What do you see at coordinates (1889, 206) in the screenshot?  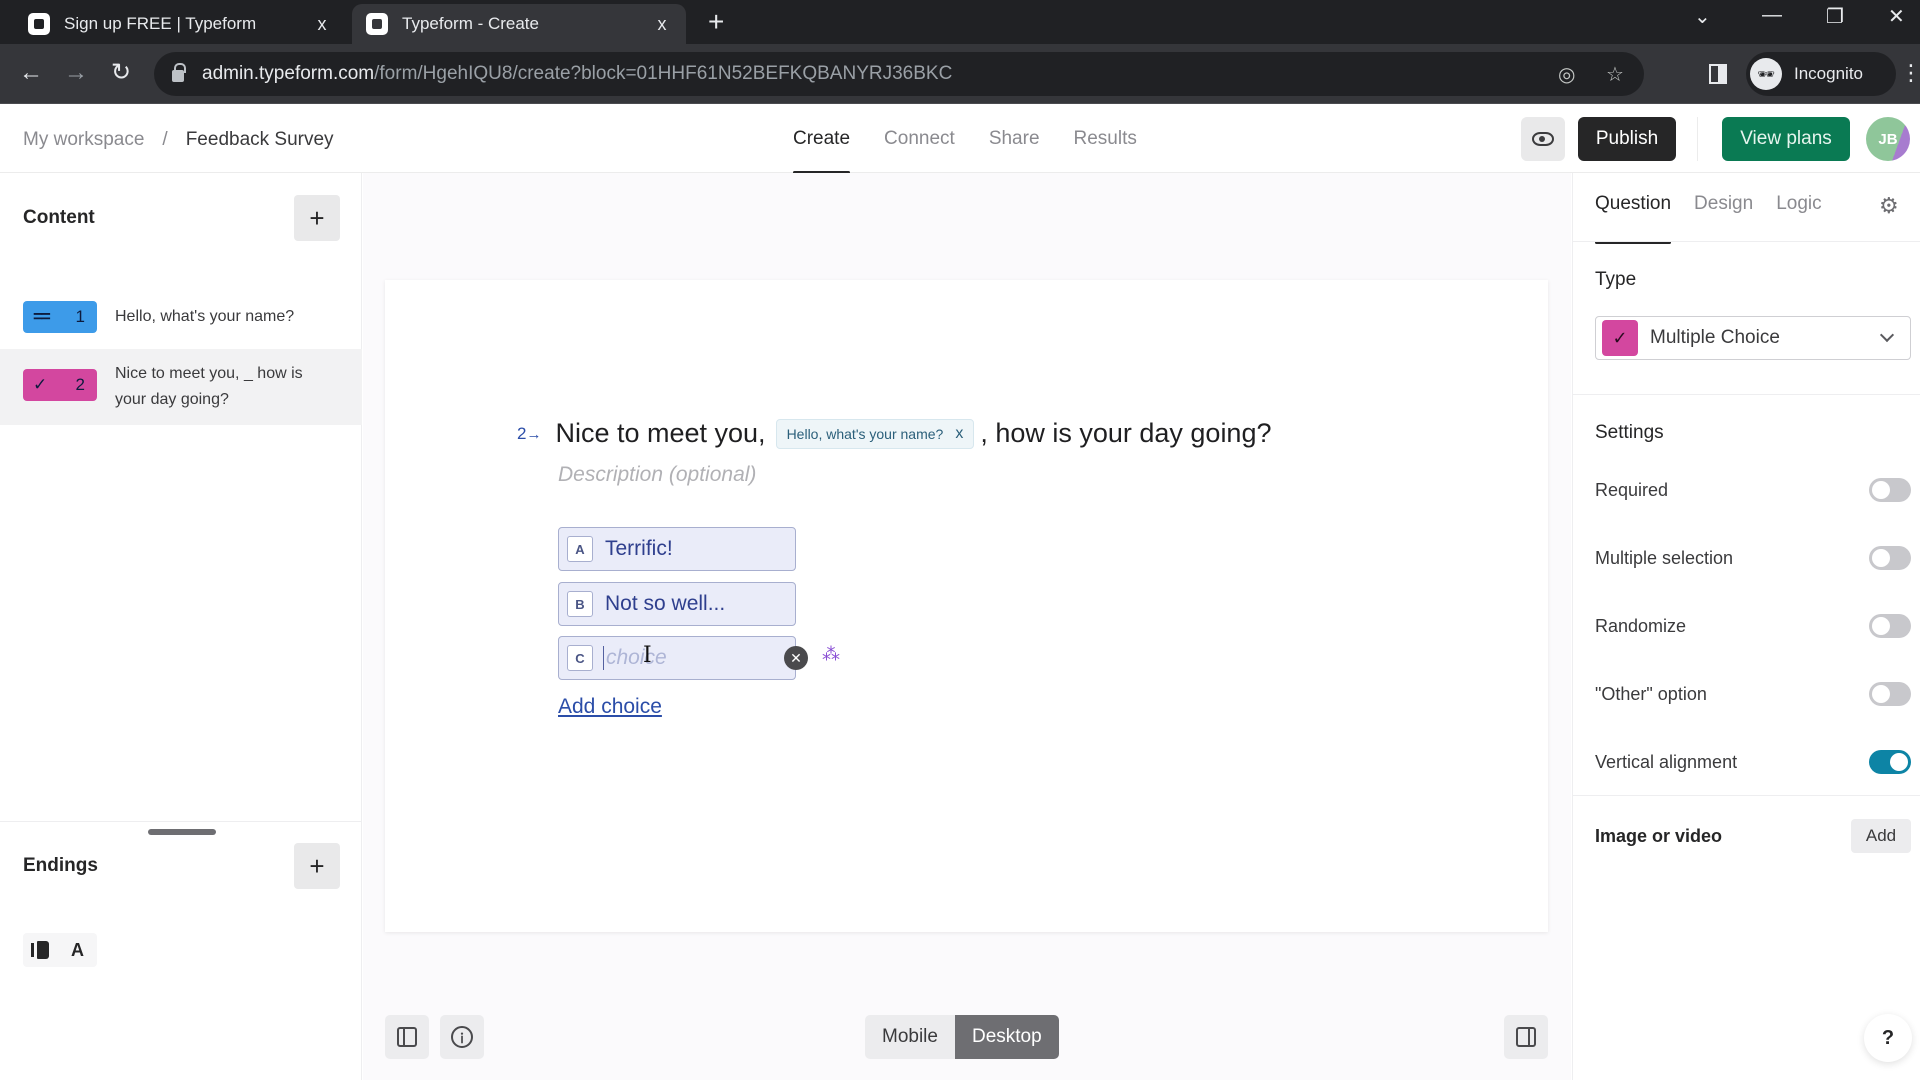 I see `gear-icon: ⚙` at bounding box center [1889, 206].